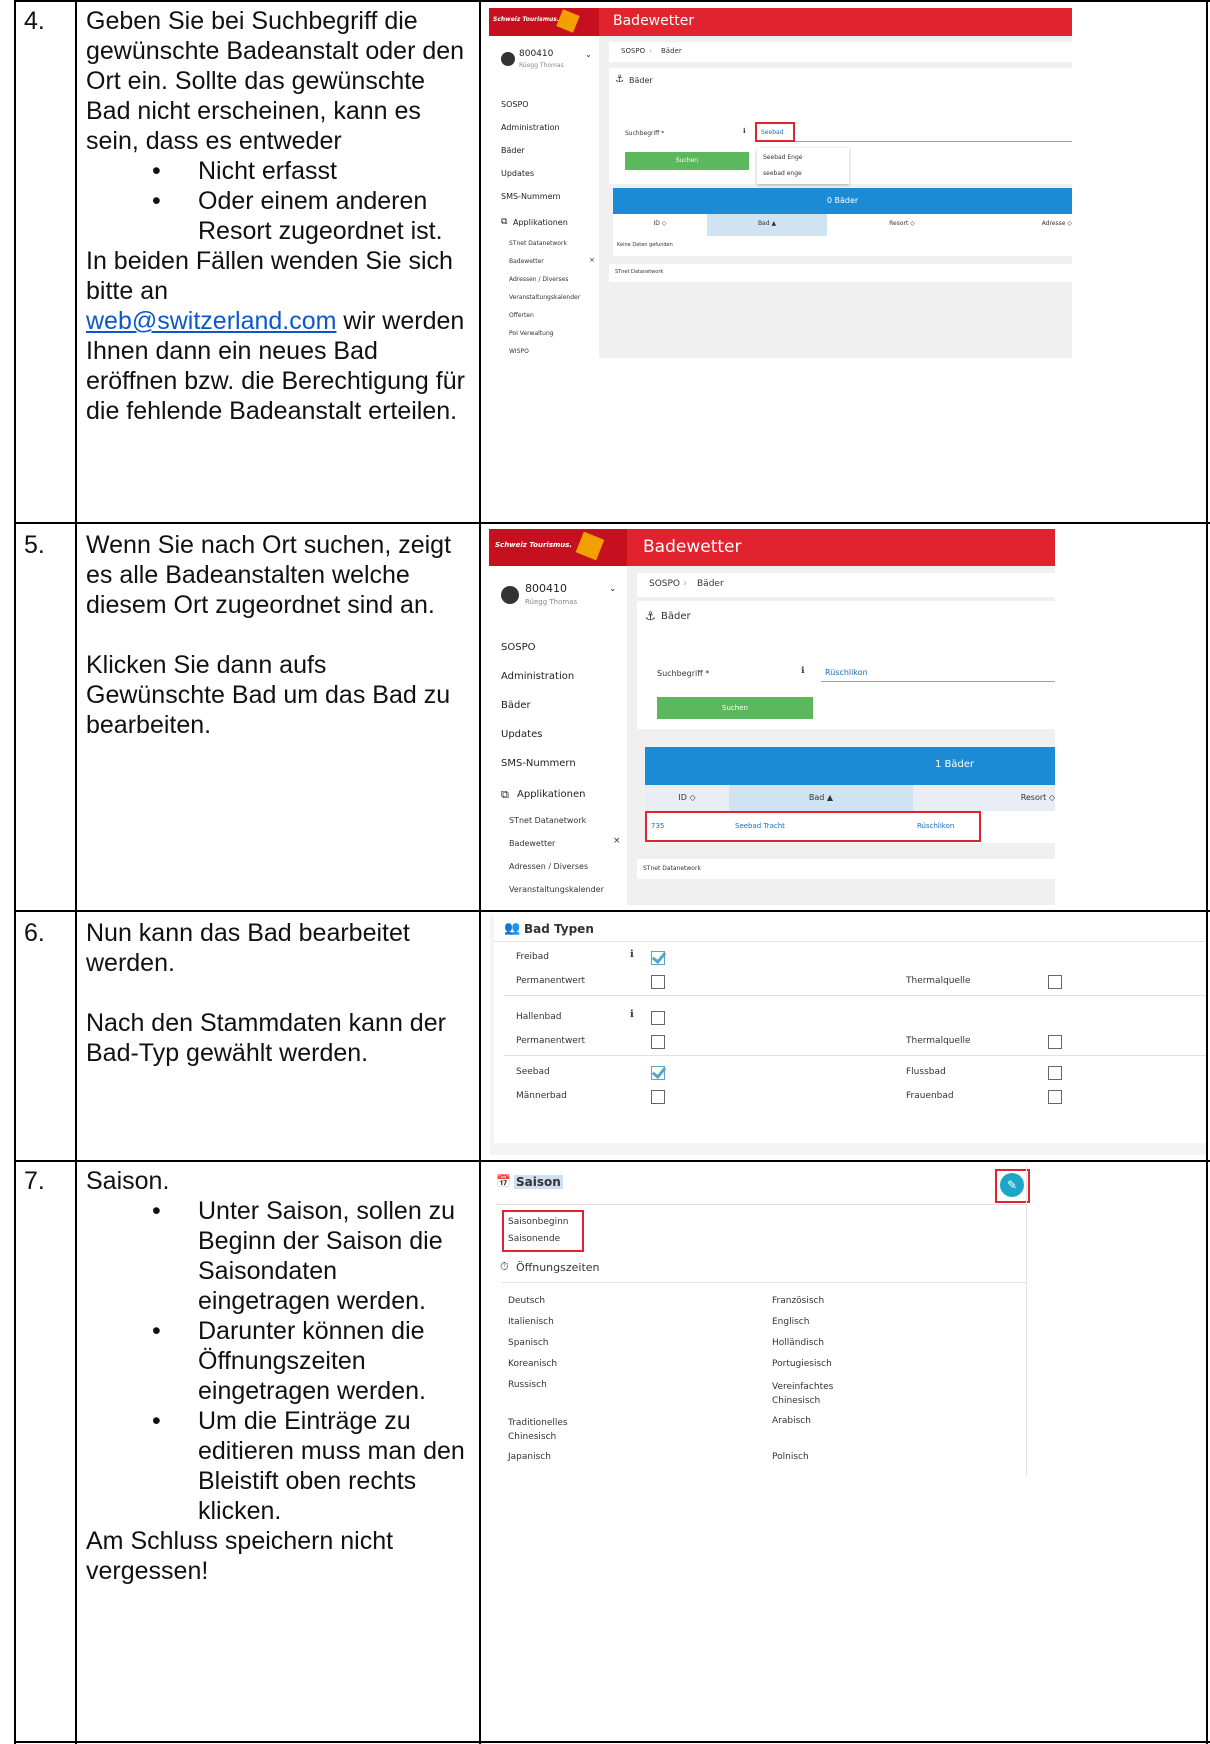 This screenshot has width=1210, height=1744. I want to click on checkbox-hallenbad, so click(658, 1018).